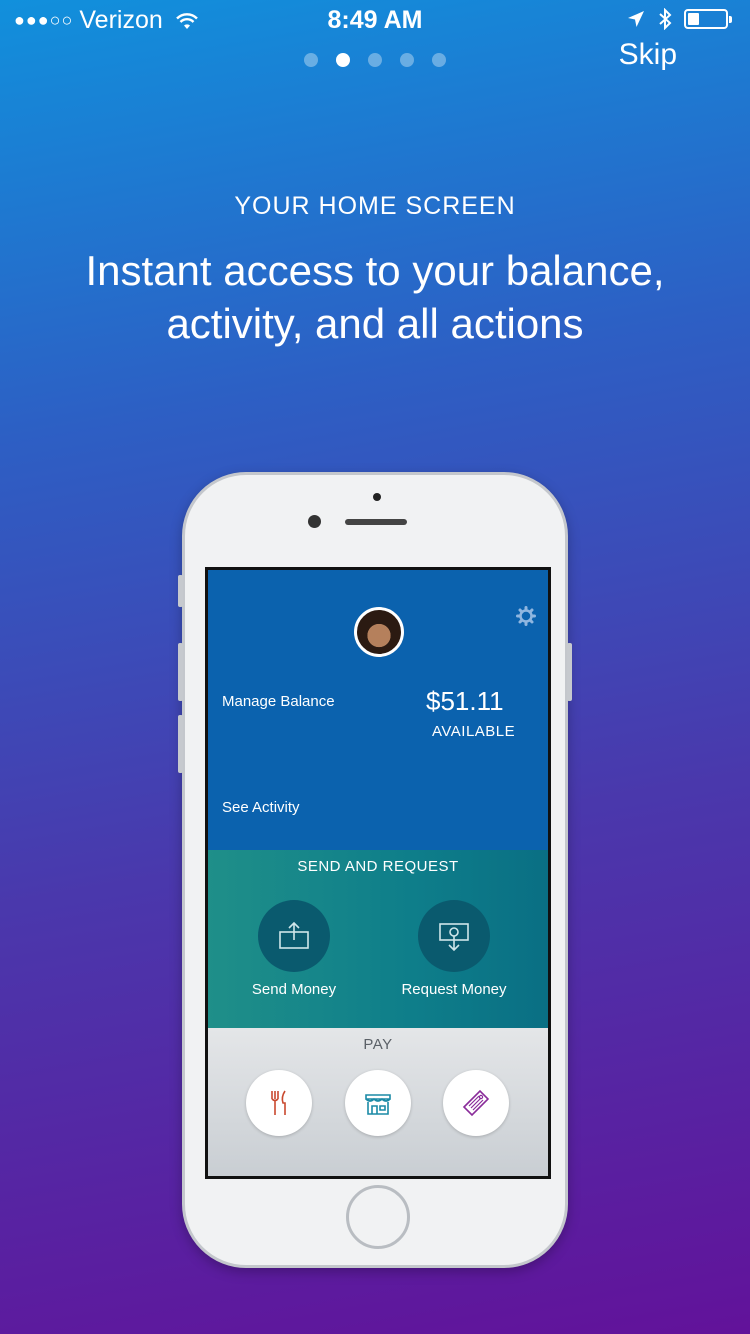  Describe the element at coordinates (261, 807) in the screenshot. I see `see-activity-link: See Activity` at that location.